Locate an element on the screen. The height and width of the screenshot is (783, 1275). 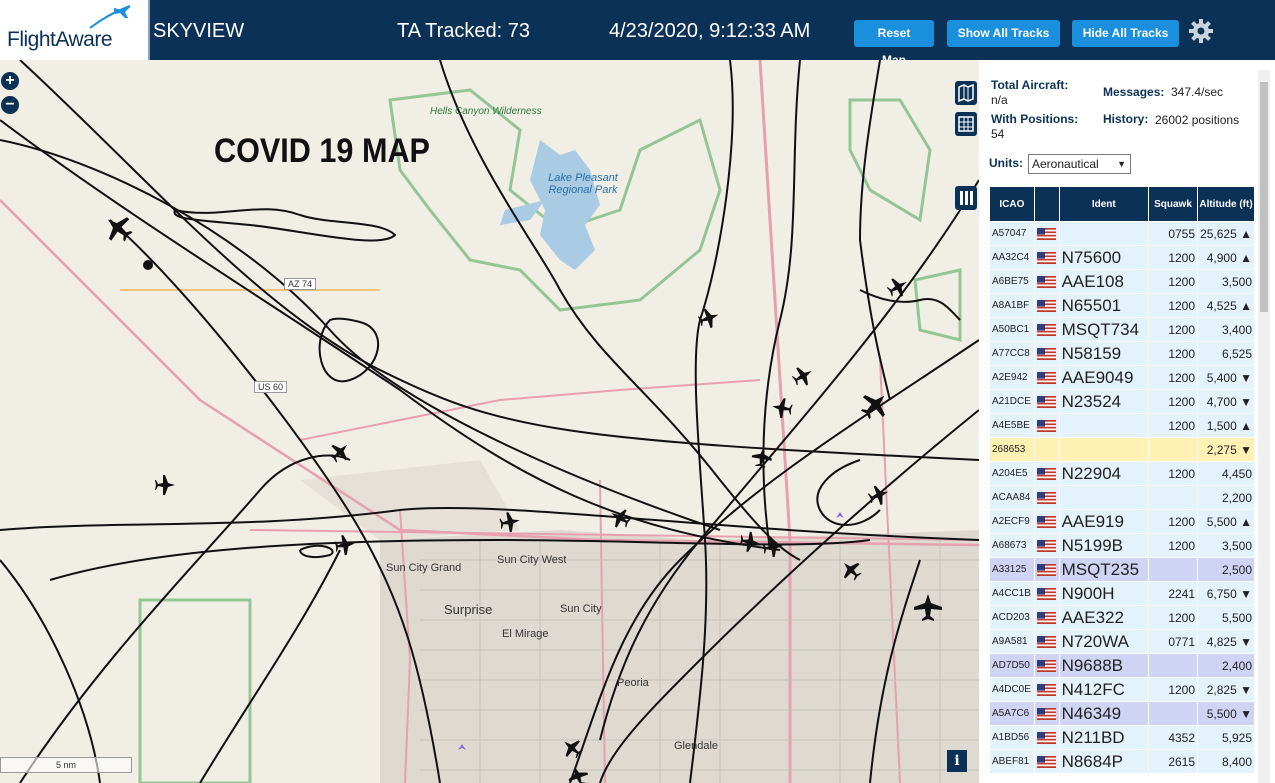
table-row: A9A581 N720WA 0771 4,825 ▼ is located at coordinates (1122, 641).